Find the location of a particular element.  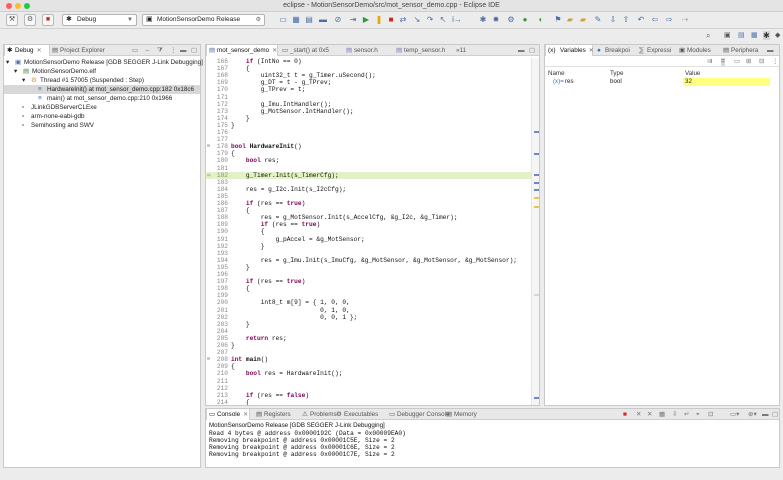

code-line: 192 } is located at coordinates (371, 246).